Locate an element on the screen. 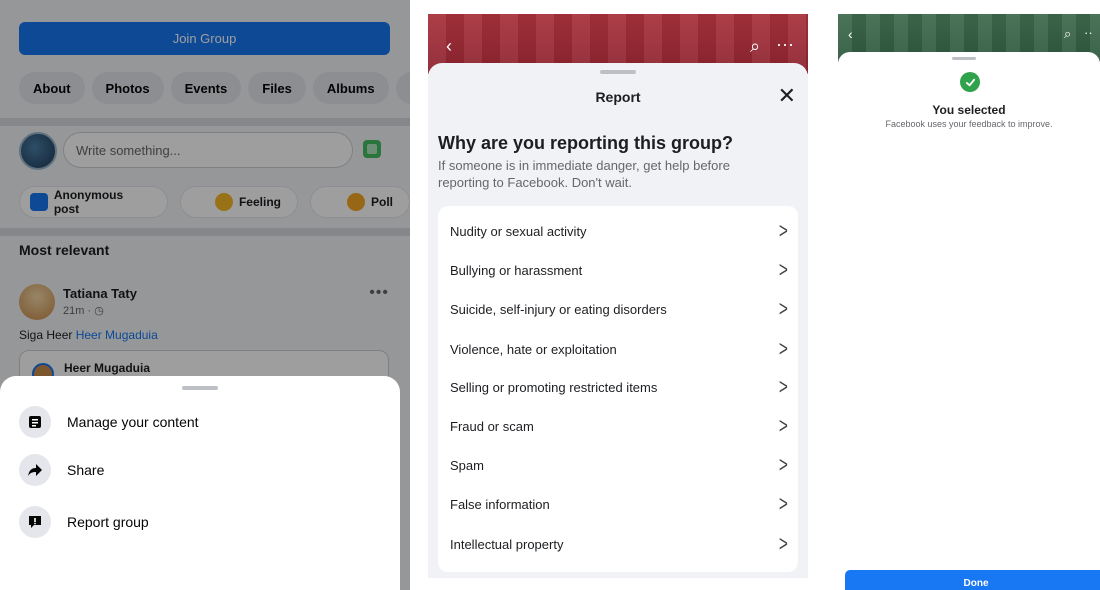  check-circle-icon is located at coordinates (970, 82).